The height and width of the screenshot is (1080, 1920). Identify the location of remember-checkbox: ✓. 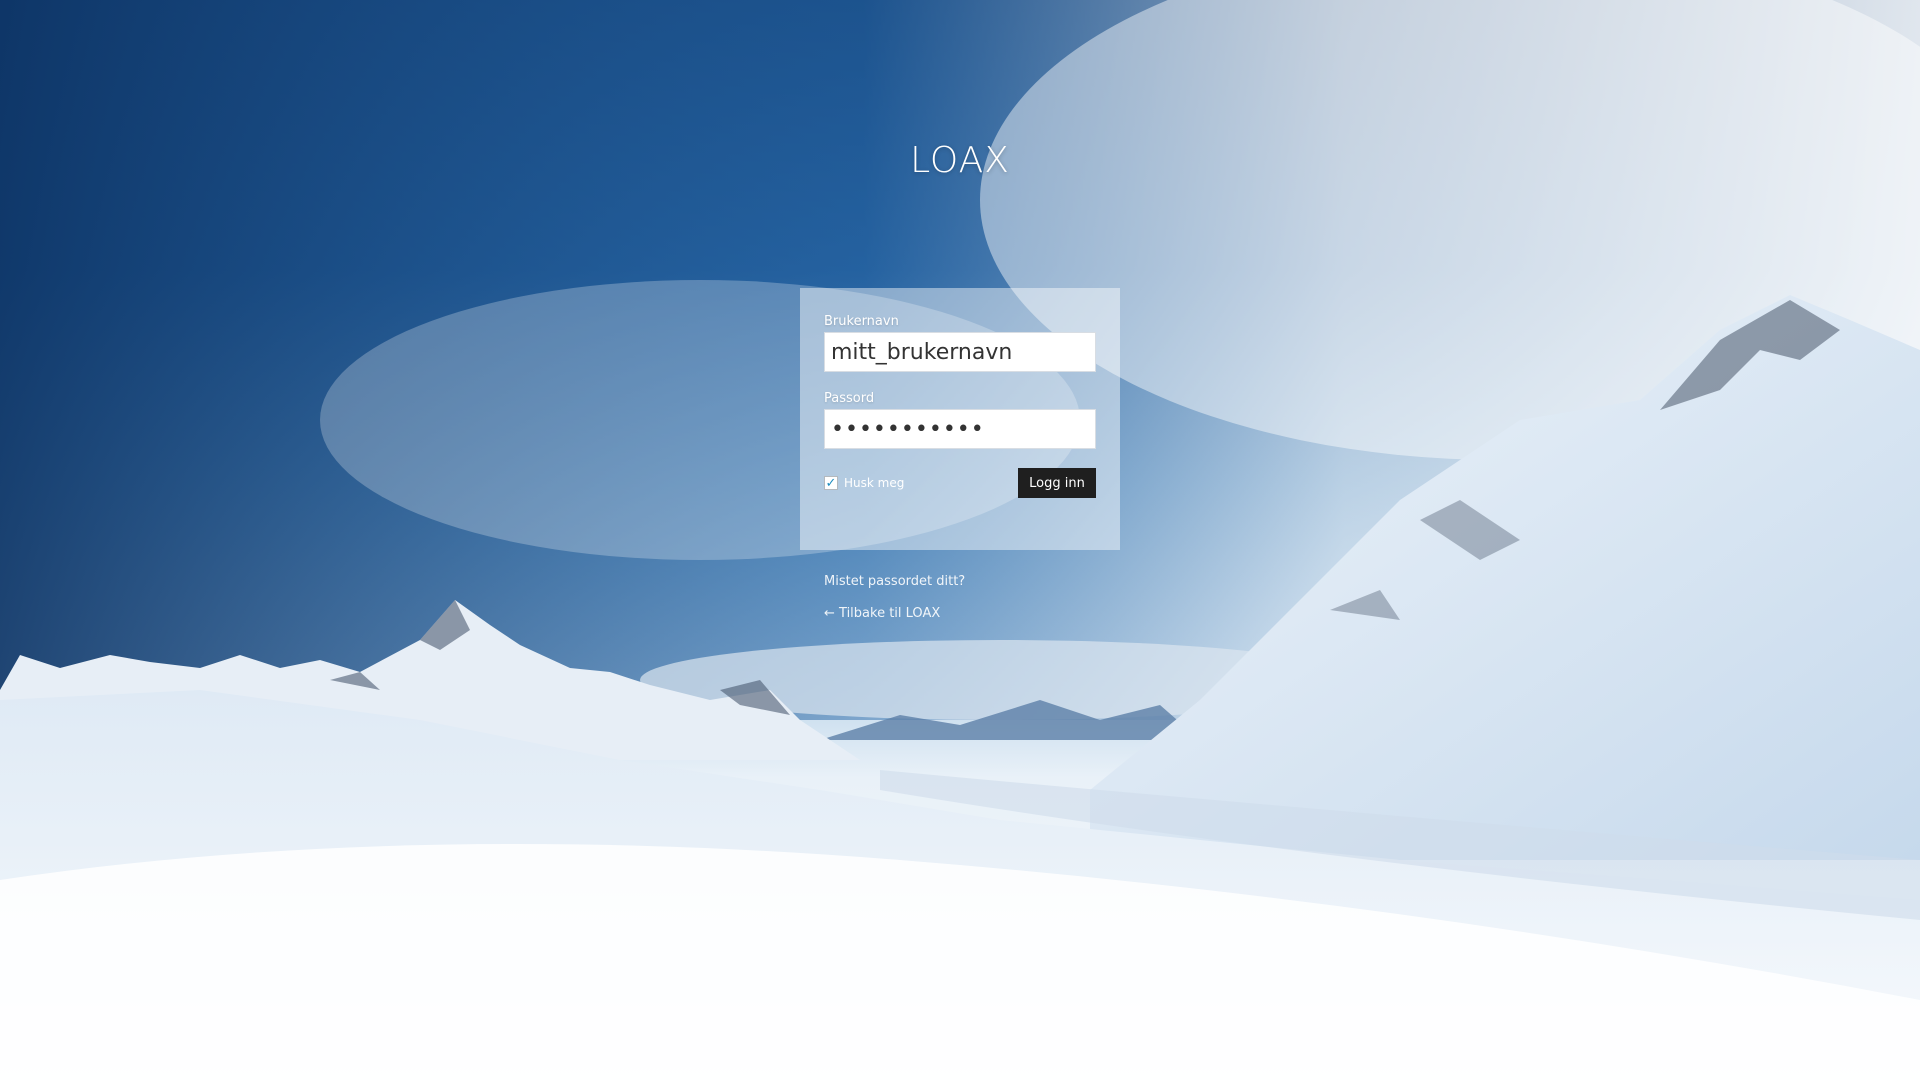
(831, 483).